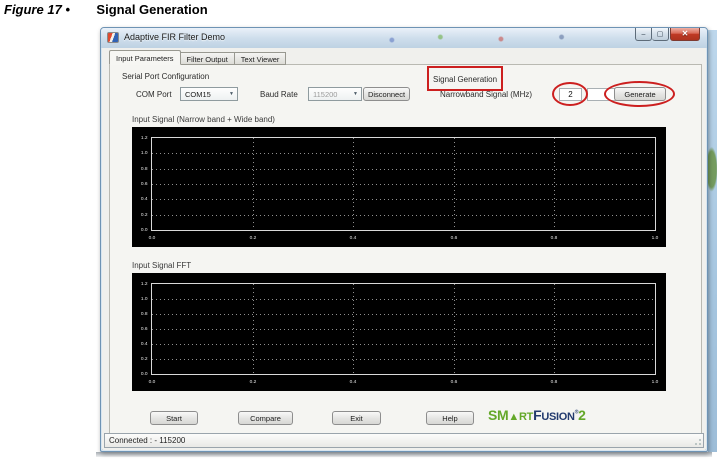 This screenshot has width=717, height=460. Describe the element at coordinates (174, 418) in the screenshot. I see `start-button: Start` at that location.